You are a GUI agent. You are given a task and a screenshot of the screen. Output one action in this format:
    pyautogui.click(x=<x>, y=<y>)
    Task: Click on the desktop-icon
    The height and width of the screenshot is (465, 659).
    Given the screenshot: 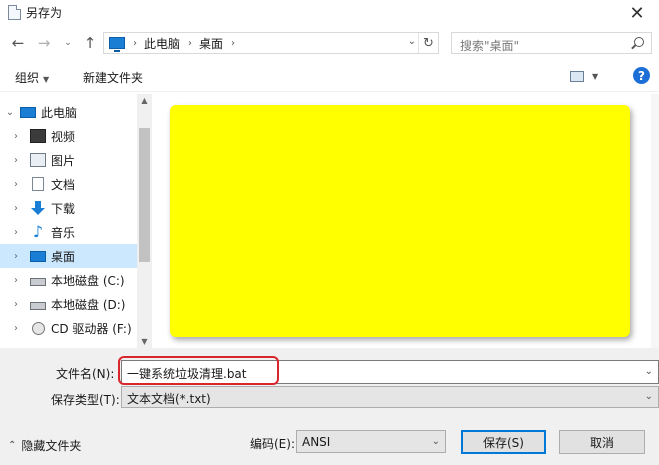 What is the action you would take?
    pyautogui.click(x=38, y=256)
    